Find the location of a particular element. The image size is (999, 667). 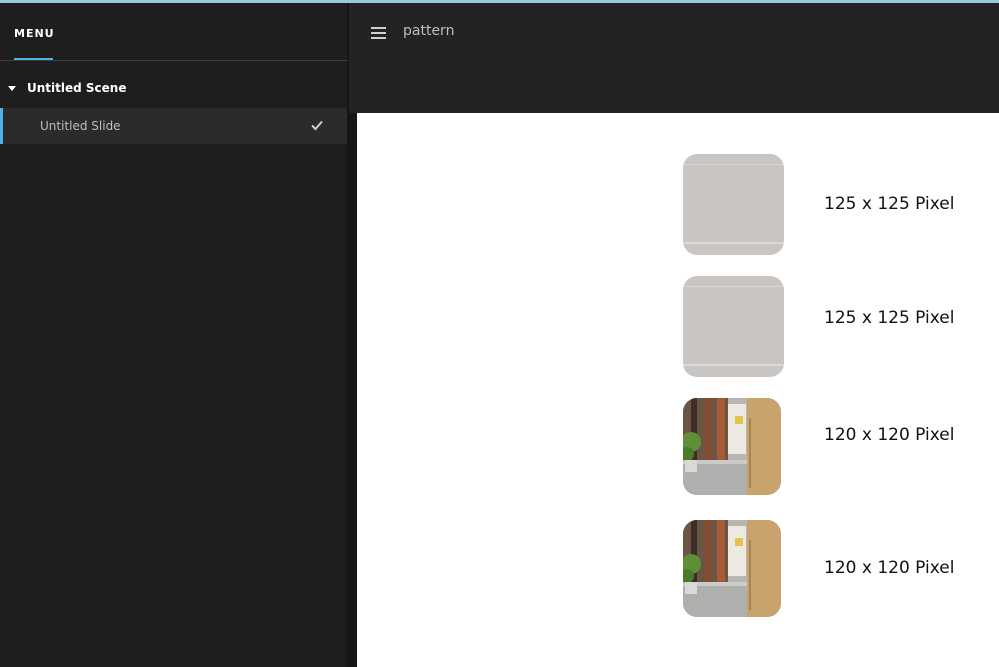

sidebar-header: MENU is located at coordinates (174, 32).